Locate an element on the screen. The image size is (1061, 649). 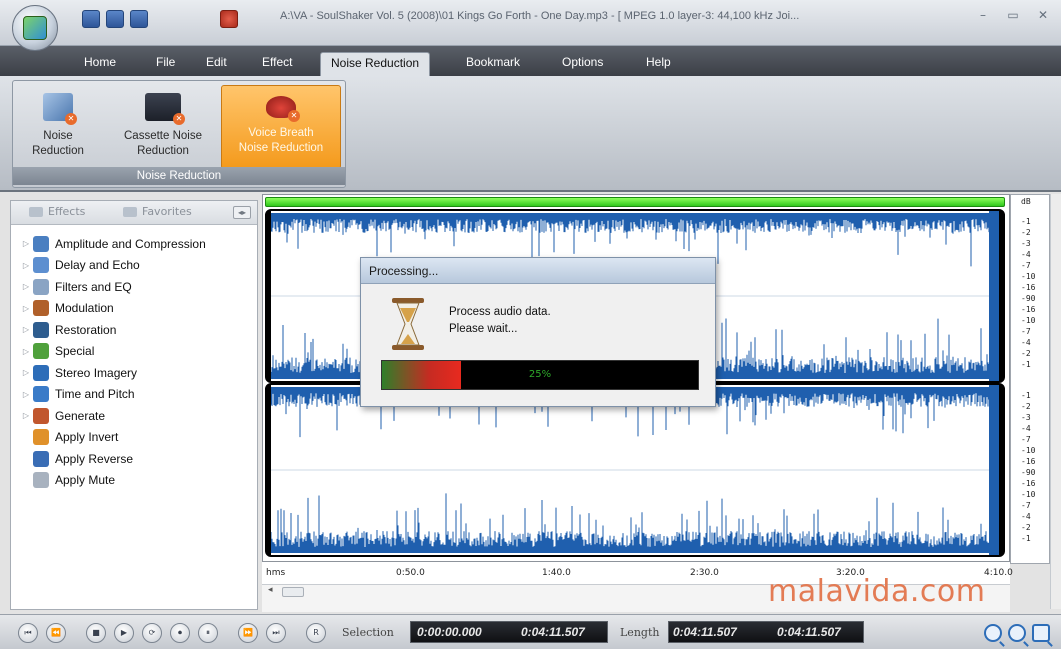
tab-effect: Effect is located at coordinates (277, 64).